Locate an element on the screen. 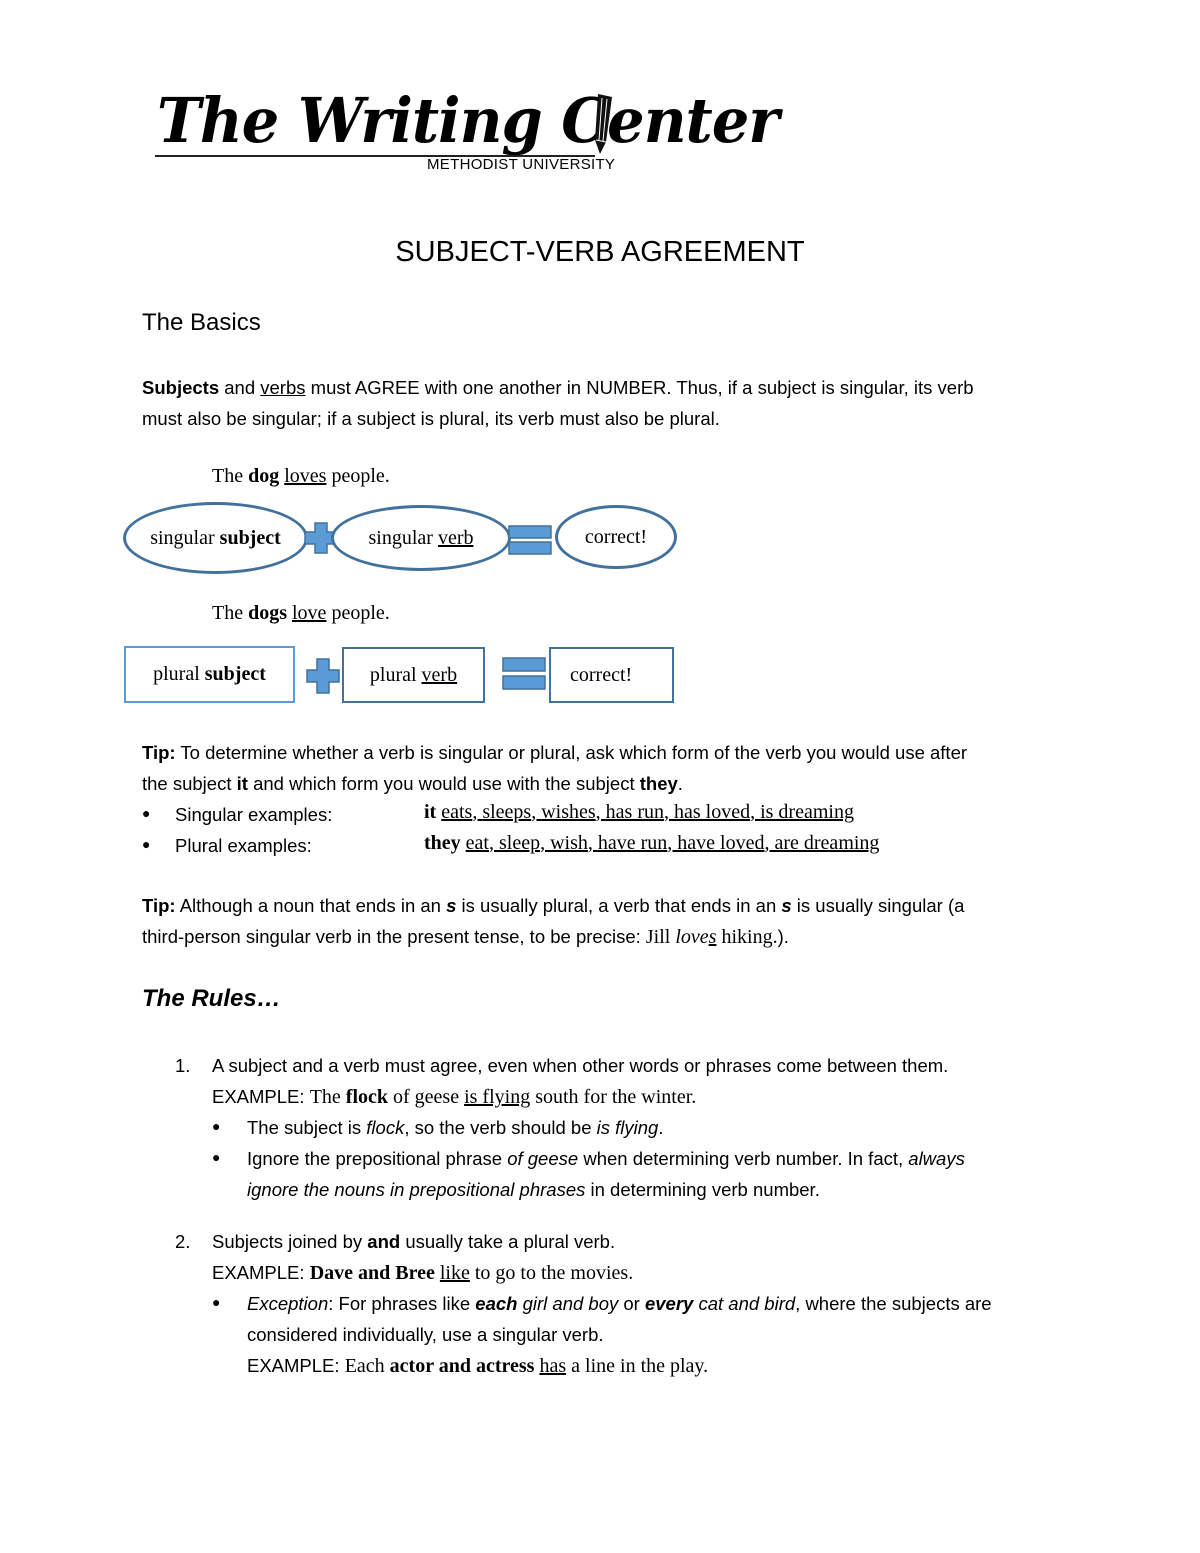 Image resolution: width=1200 pixels, height=1553 pixels. term-subjects: Subjects is located at coordinates (181, 387).